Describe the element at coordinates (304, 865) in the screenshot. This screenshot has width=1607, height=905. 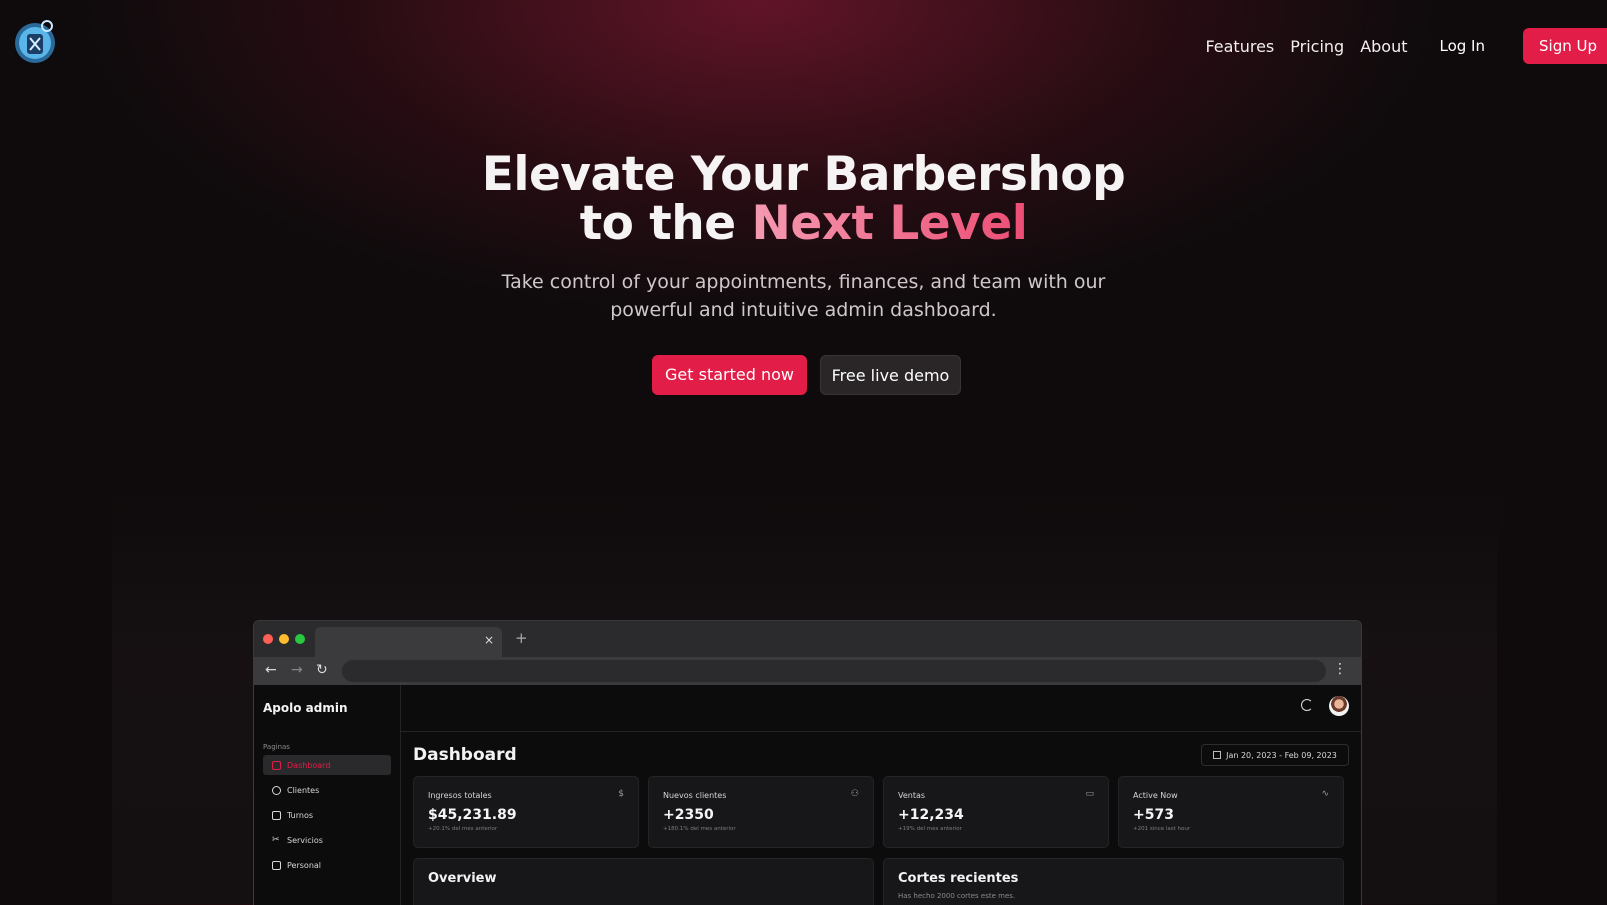
I see `sidebar-item-label: Personal` at that location.